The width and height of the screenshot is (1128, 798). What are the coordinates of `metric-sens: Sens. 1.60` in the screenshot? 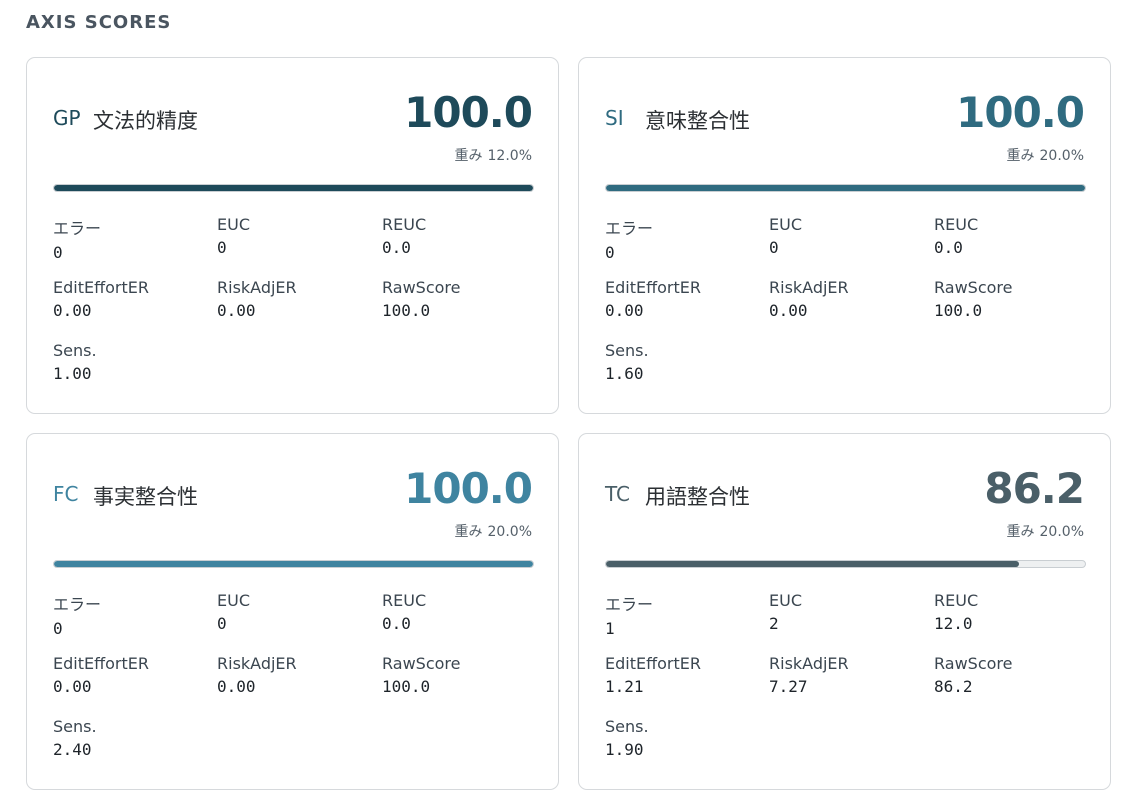 It's located at (627, 362).